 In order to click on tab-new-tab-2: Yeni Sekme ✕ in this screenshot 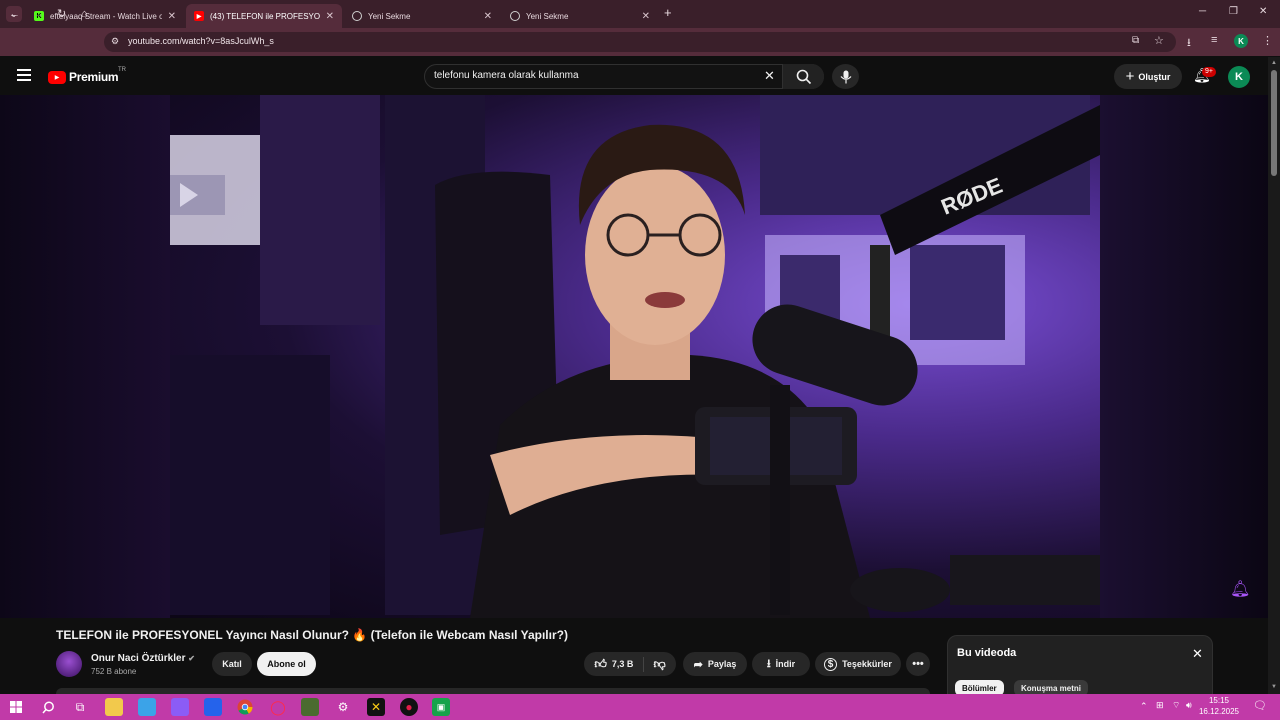, I will do `click(580, 16)`.